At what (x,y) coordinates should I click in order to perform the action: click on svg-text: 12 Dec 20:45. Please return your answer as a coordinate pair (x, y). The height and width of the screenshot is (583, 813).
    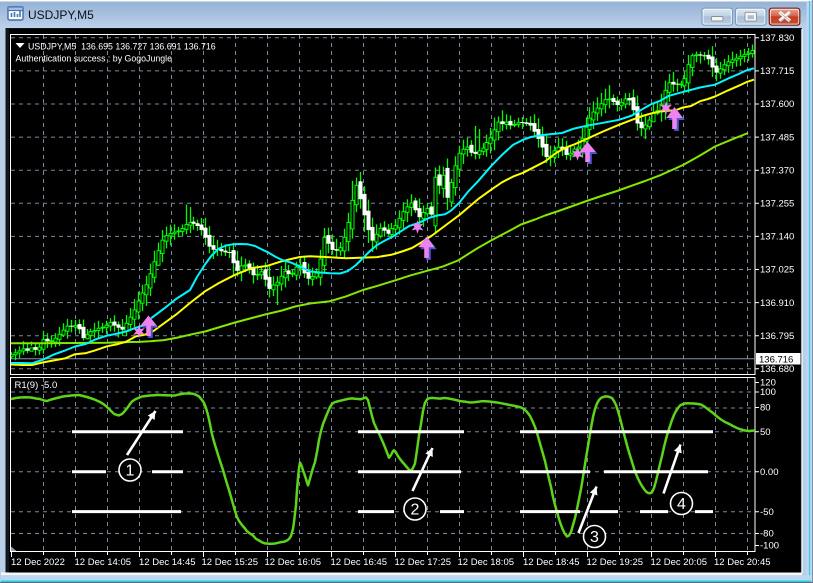
    Looking at the image, I should click on (742, 562).